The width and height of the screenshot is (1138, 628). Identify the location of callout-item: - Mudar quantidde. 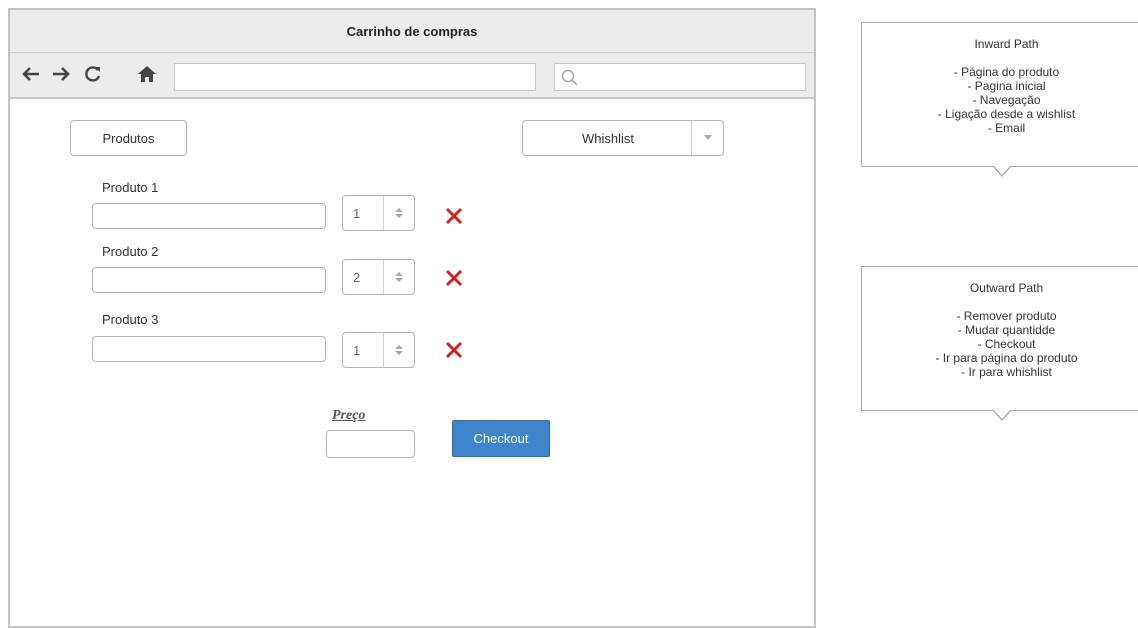
(1006, 330).